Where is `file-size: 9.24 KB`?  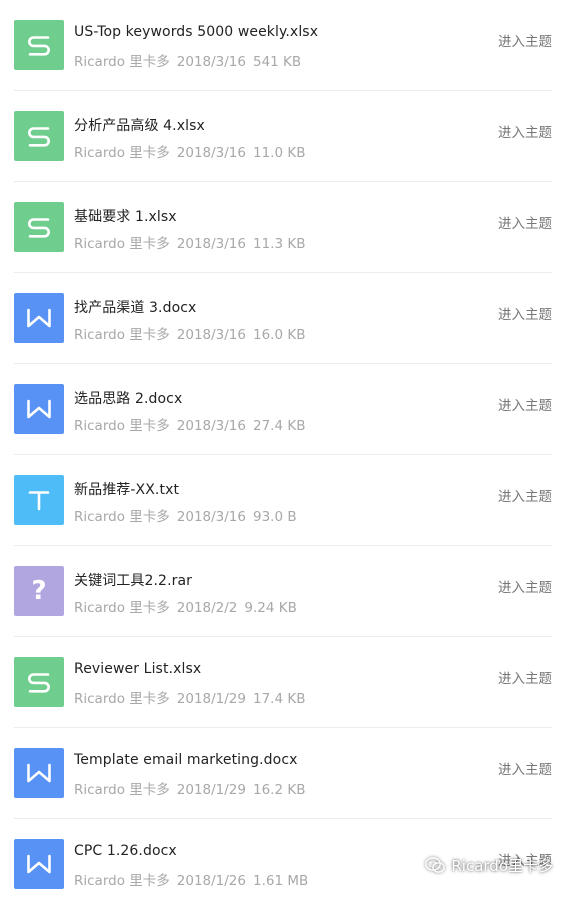 file-size: 9.24 KB is located at coordinates (270, 608).